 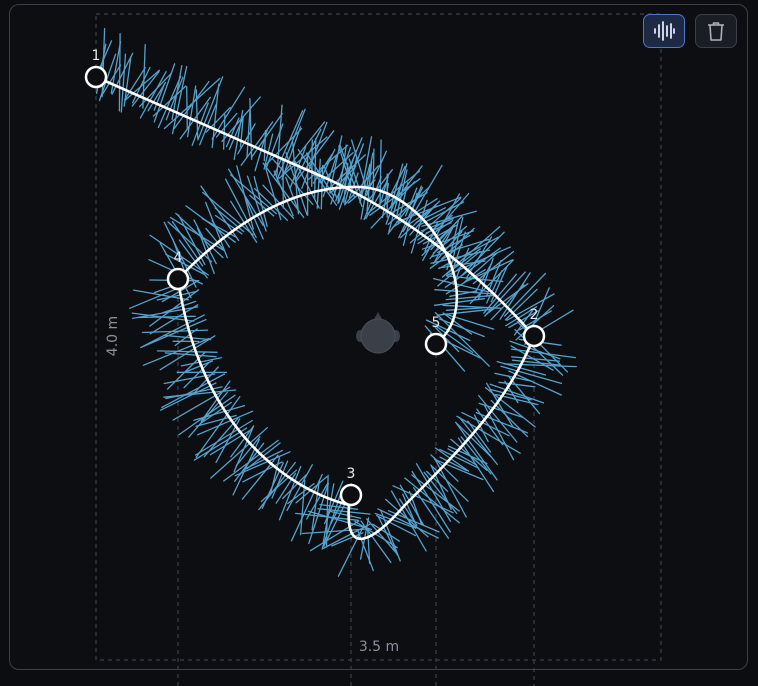 What do you see at coordinates (534, 315) in the screenshot?
I see `control-point-label: 2` at bounding box center [534, 315].